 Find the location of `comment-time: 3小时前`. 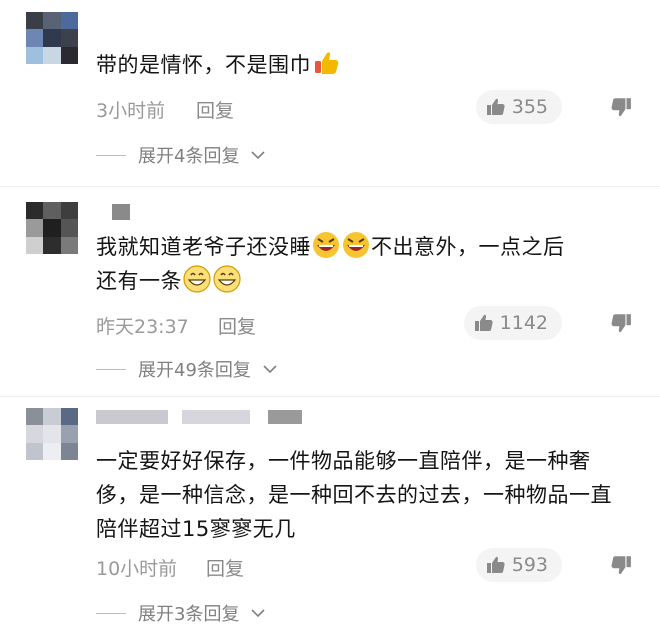

comment-time: 3小时前 is located at coordinates (131, 111).